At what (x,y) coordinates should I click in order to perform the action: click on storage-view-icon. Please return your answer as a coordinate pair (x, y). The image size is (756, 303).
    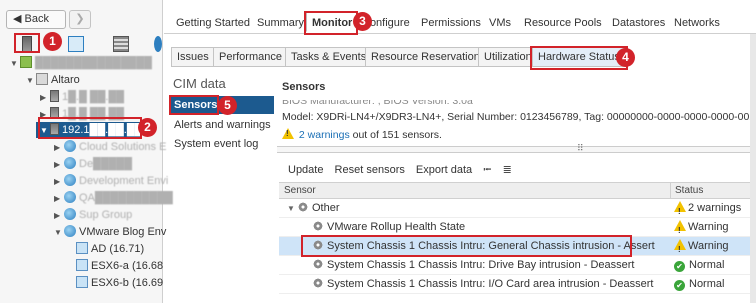
    Looking at the image, I should click on (121, 44).